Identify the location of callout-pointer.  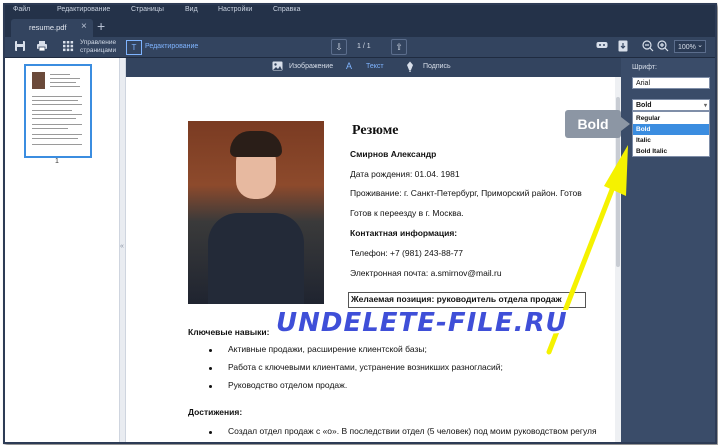
(625, 124).